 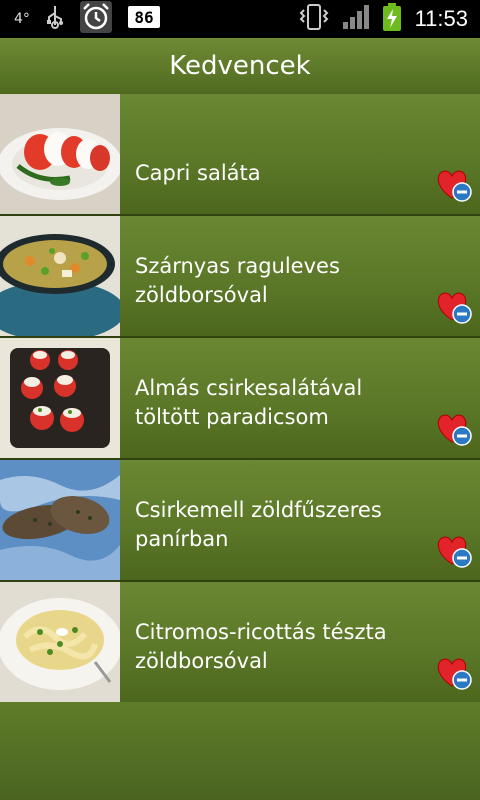 What do you see at coordinates (355, 19) in the screenshot?
I see `signal-icon` at bounding box center [355, 19].